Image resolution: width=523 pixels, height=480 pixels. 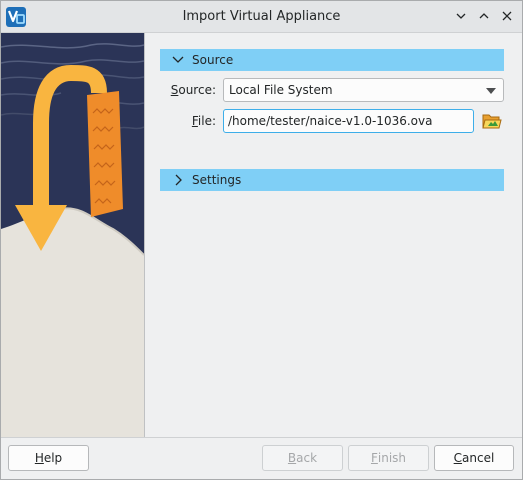 What do you see at coordinates (261, 437) in the screenshot?
I see `button-bar-separator` at bounding box center [261, 437].